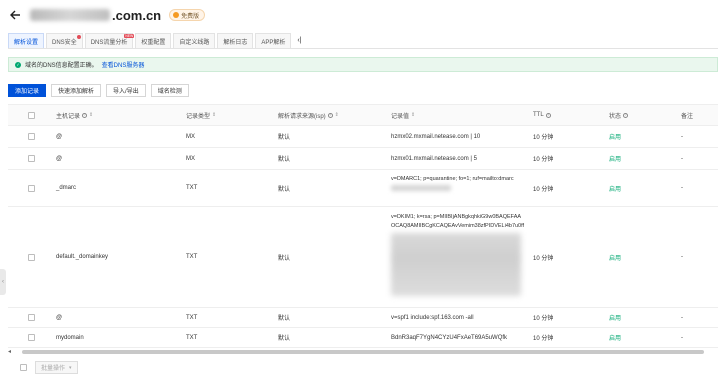 This screenshot has width=718, height=388. Describe the element at coordinates (299, 40) in the screenshot. I see `tab-collapse-button: ‹|` at that location.